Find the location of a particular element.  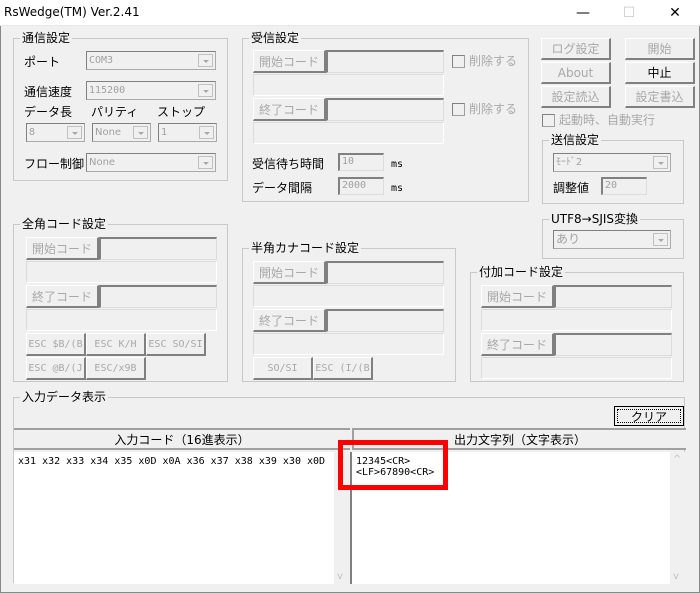

halfwidth-kana-group: 半角カナコード設定 開始コード 終了コード SO/SI ESC (I/(B is located at coordinates (349, 311).